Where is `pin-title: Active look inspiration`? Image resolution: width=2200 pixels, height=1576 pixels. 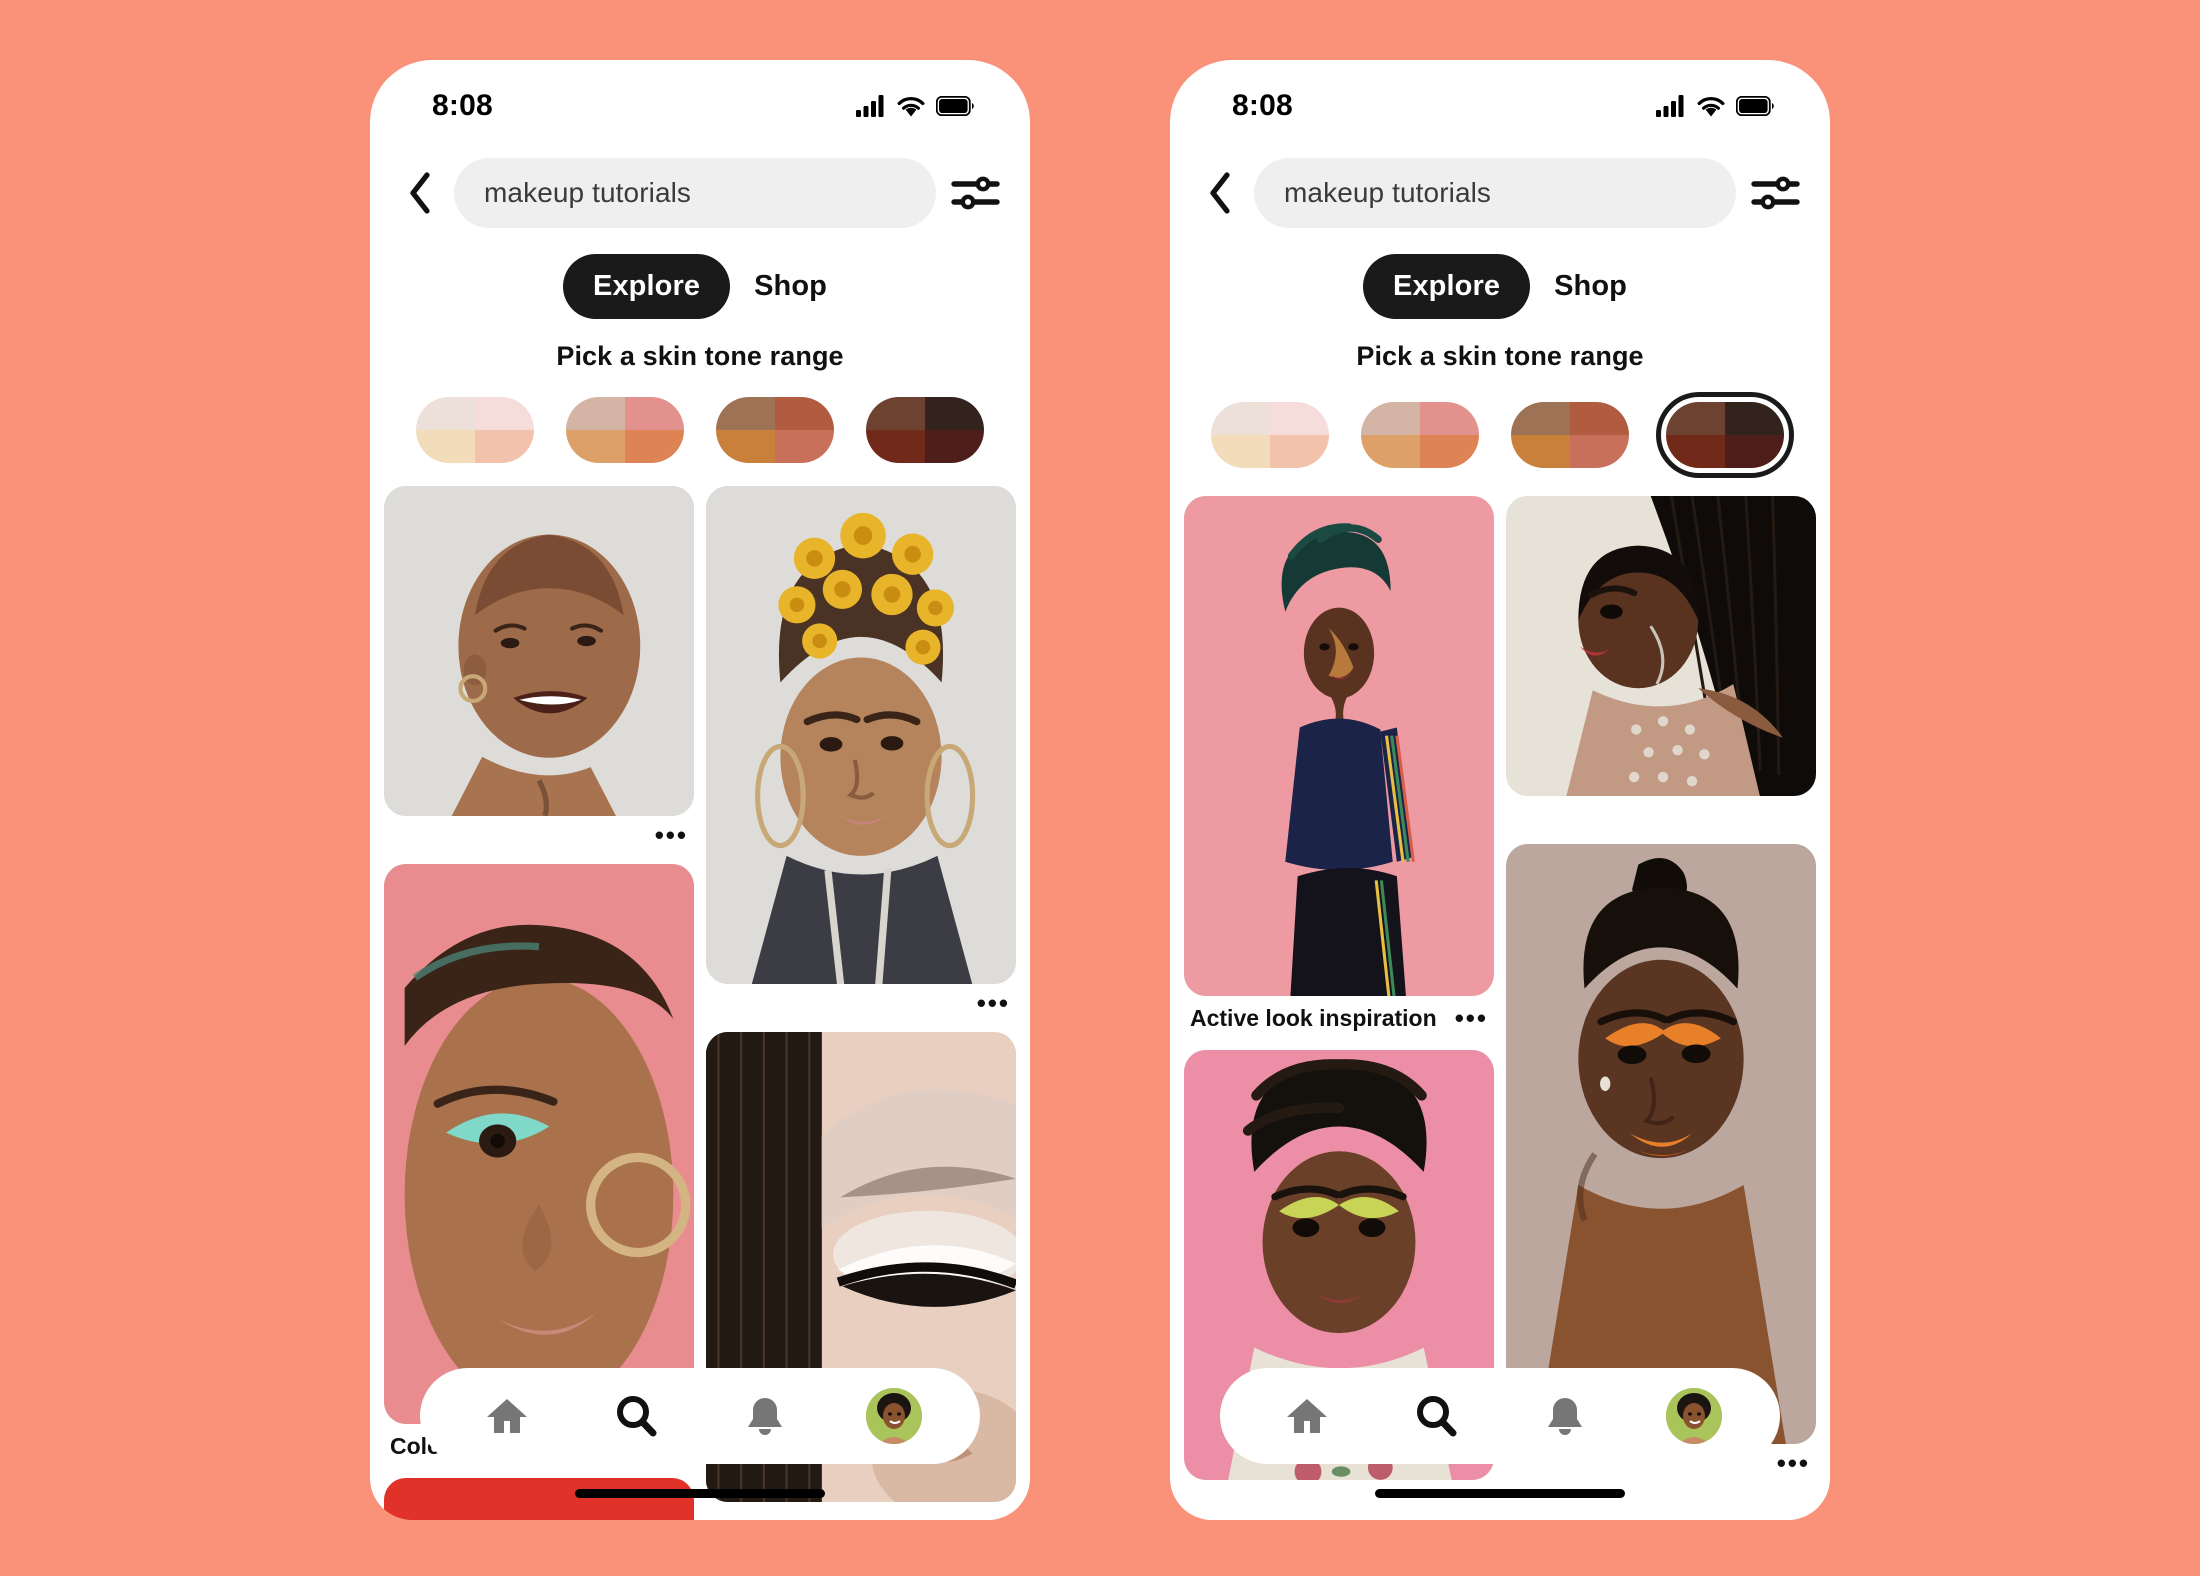
pin-title: Active look inspiration is located at coordinates (1313, 1018).